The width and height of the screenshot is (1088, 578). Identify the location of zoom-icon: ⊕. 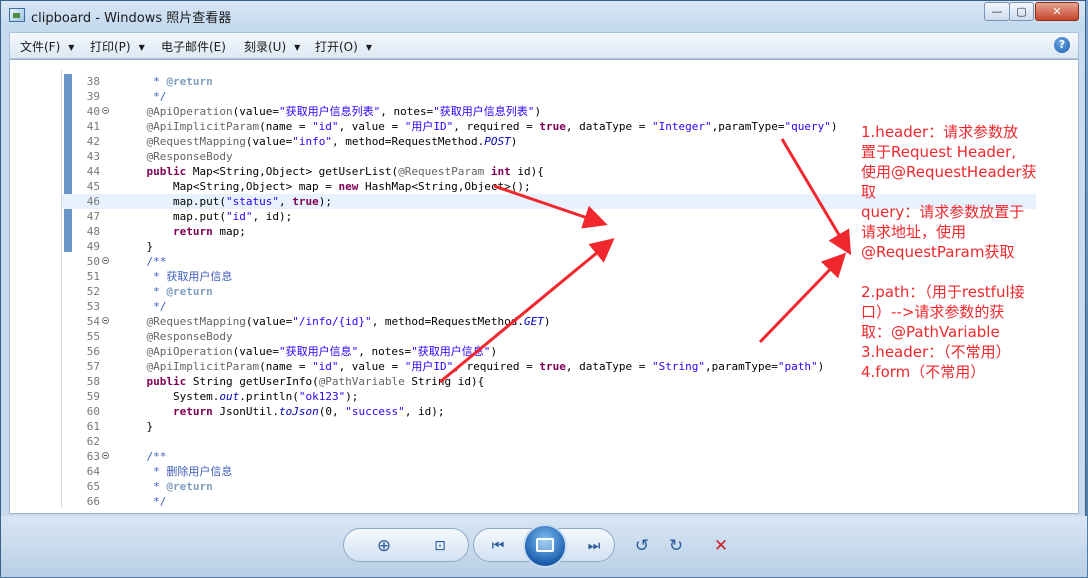
(384, 546).